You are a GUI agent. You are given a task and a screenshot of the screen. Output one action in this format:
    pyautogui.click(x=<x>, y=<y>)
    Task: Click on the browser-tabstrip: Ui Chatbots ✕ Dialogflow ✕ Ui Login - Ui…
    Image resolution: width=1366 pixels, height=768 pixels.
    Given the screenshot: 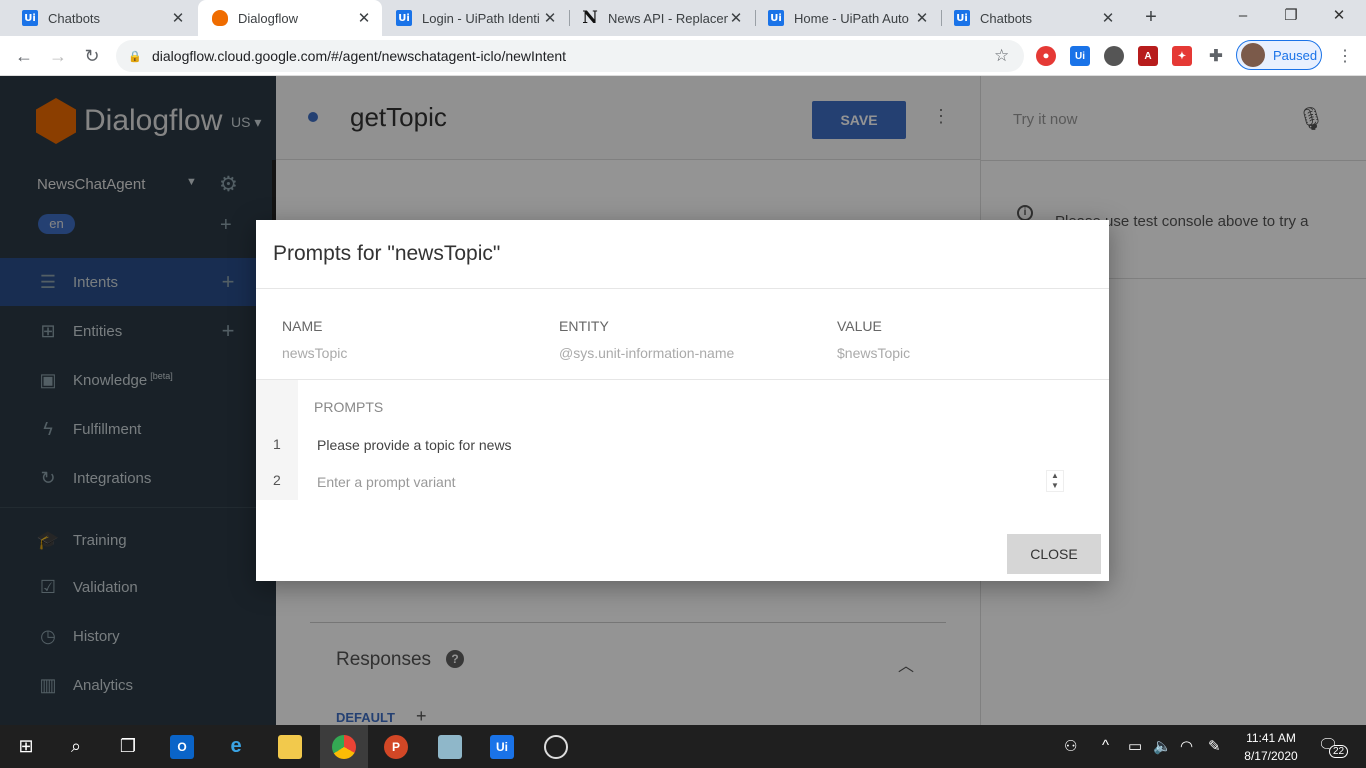 What is the action you would take?
    pyautogui.click(x=683, y=18)
    